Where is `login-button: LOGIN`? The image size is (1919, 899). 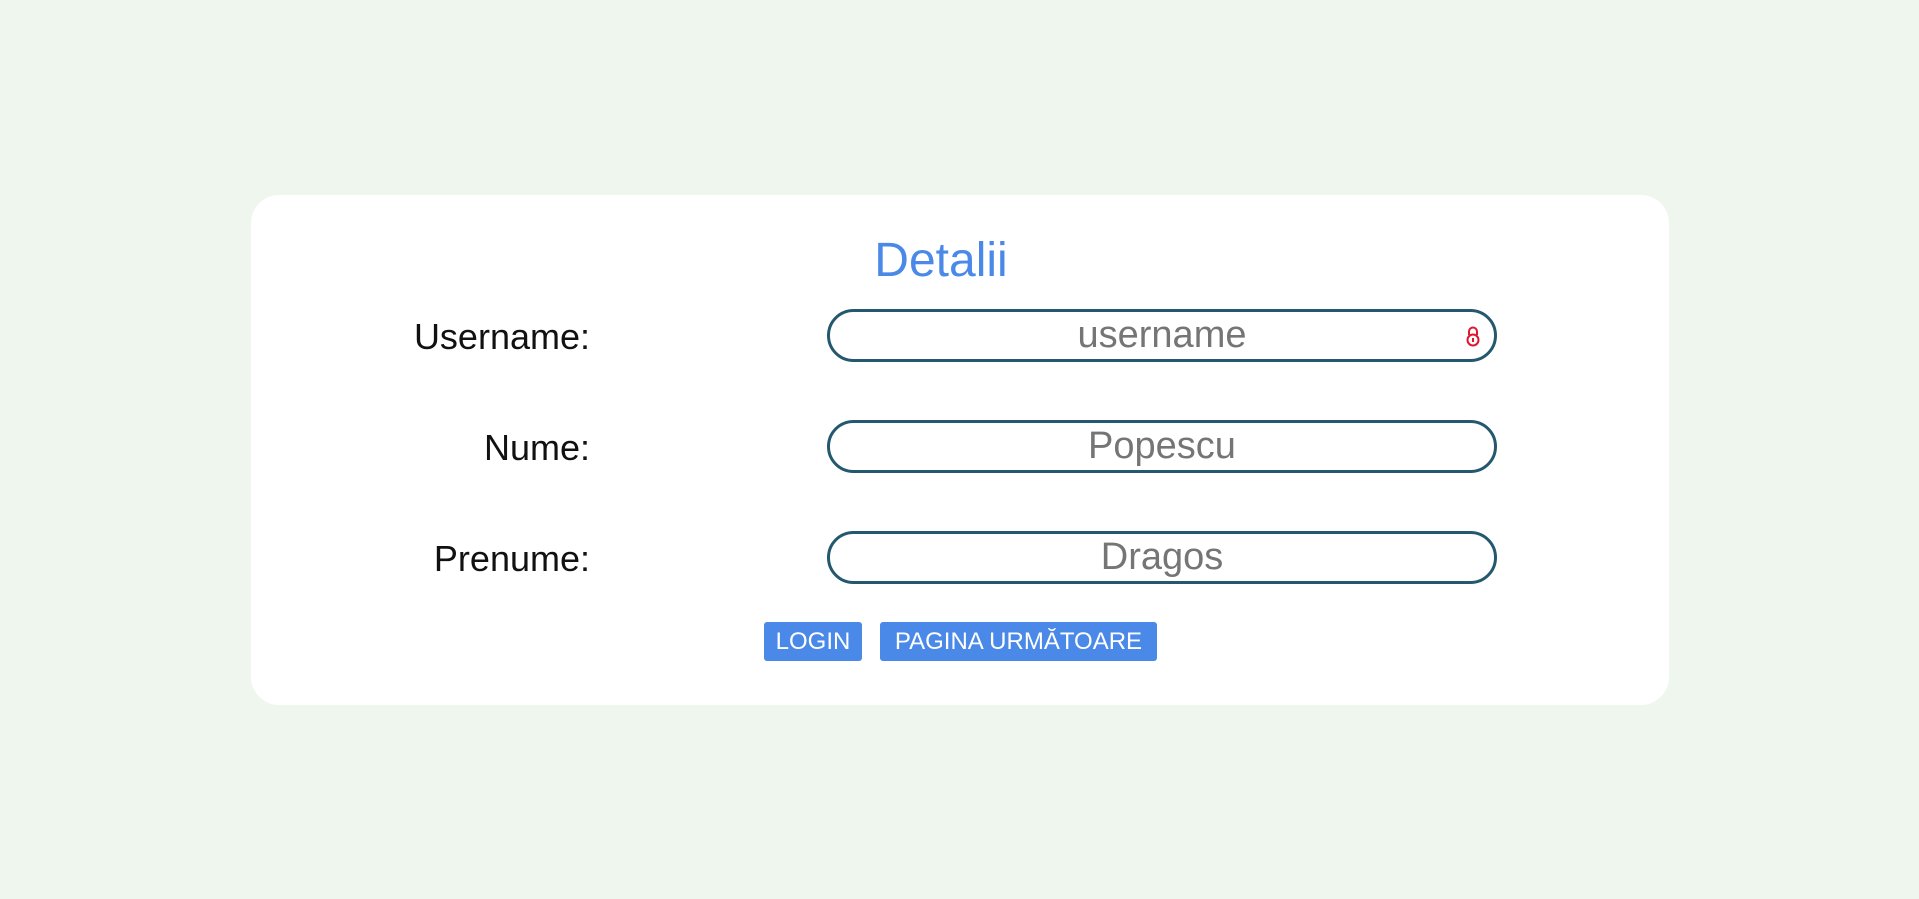
login-button: LOGIN is located at coordinates (813, 641).